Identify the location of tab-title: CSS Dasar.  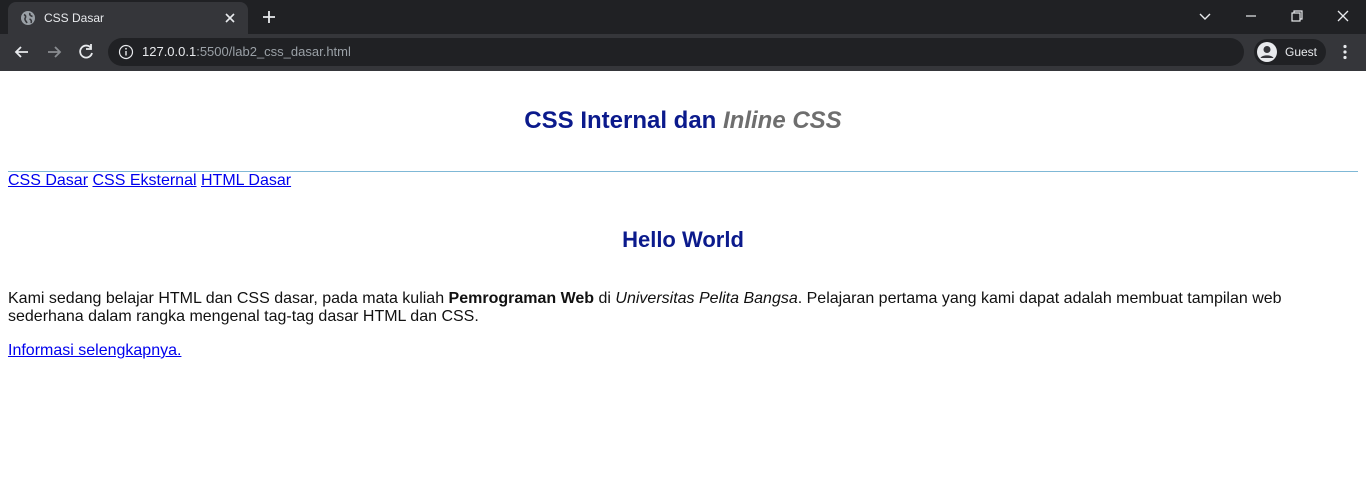
(74, 18).